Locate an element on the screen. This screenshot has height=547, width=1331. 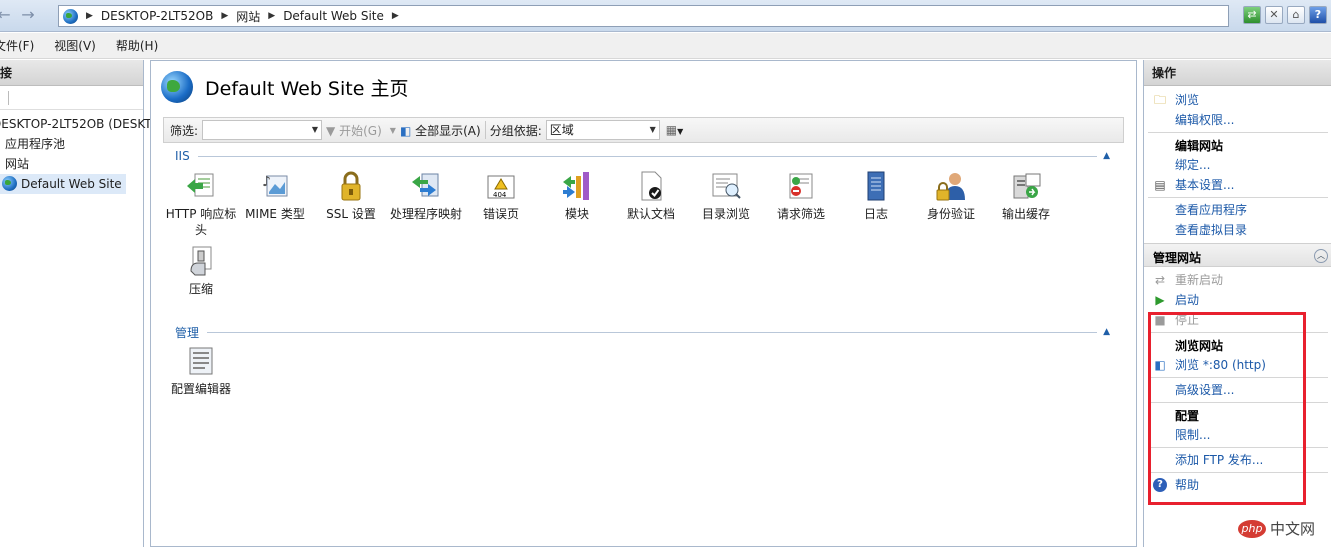
watermark: php 中文网 is located at coordinates (1276, 528).